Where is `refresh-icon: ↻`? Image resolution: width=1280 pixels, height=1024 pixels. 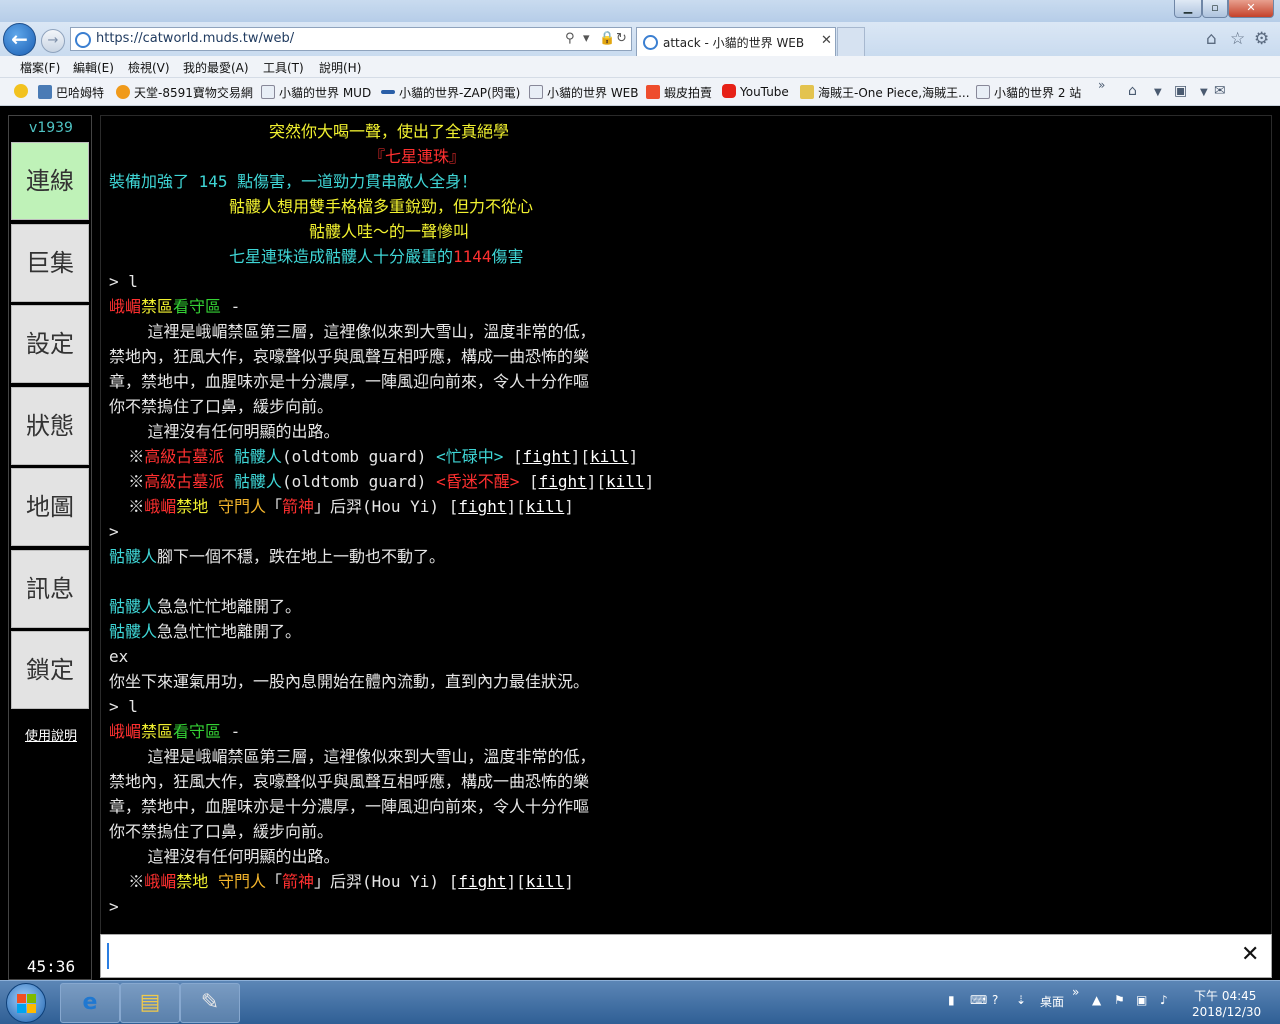 refresh-icon: ↻ is located at coordinates (621, 38).